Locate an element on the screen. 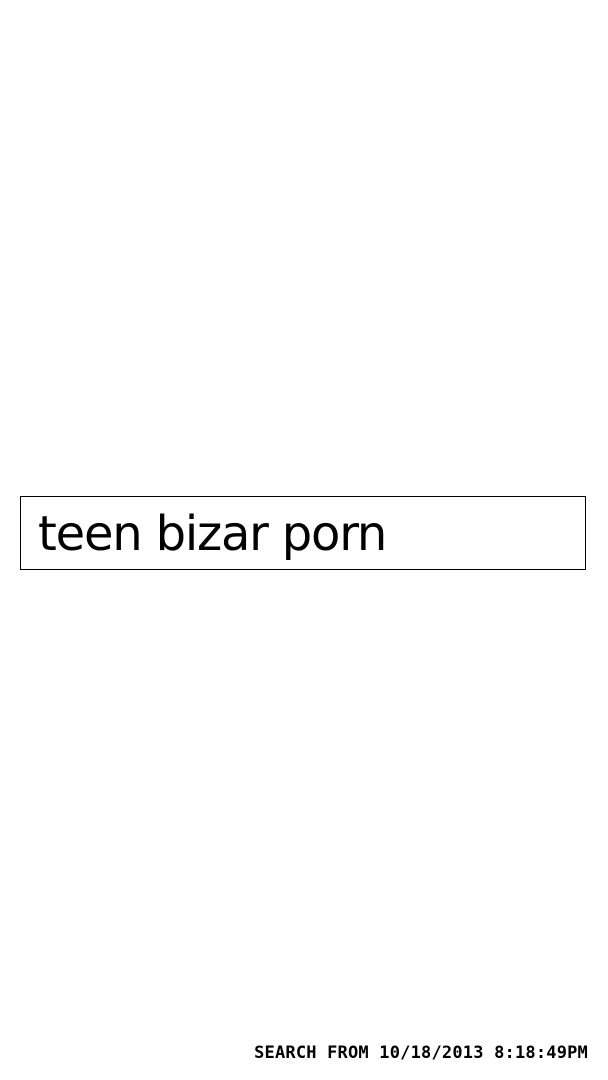  search-box: teen bizar porn is located at coordinates (303, 533).